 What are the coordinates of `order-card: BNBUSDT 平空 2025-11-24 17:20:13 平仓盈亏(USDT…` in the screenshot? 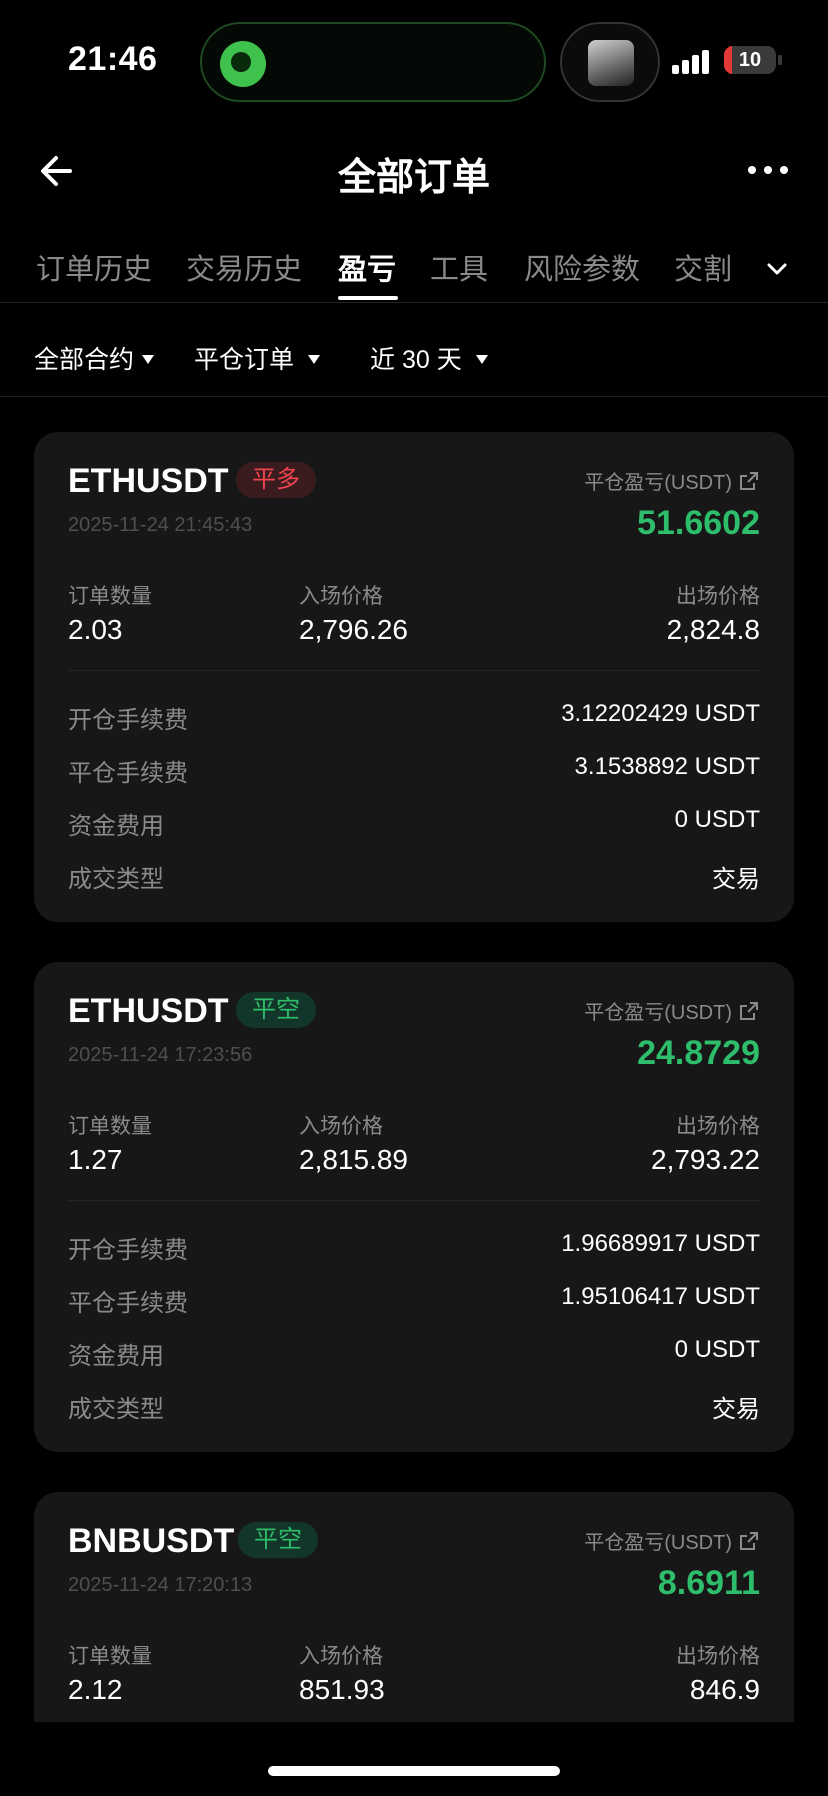 It's located at (414, 1607).